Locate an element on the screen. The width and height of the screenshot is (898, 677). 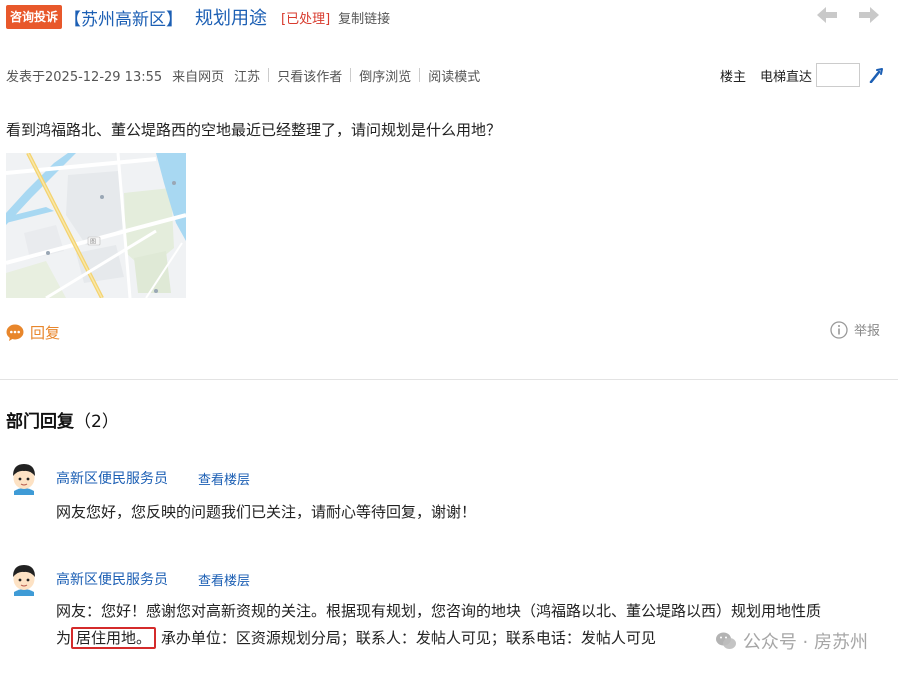
reply-label: 回复 is located at coordinates (45, 333).